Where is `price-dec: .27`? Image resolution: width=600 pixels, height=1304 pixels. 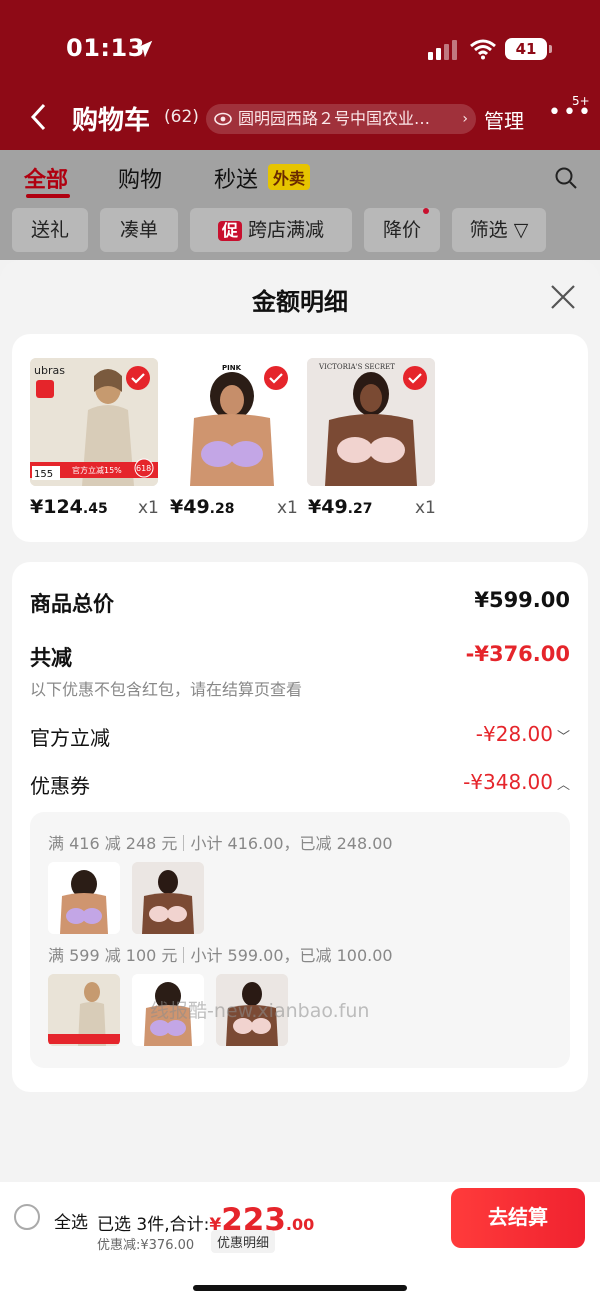
price-dec: .27 is located at coordinates (360, 509).